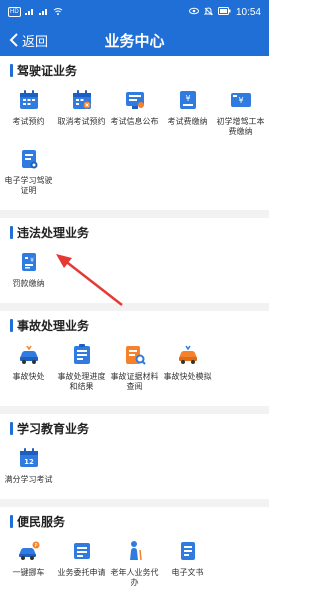 The image size is (320, 600). I want to click on section-title: 违法处理业务, so click(134, 232).